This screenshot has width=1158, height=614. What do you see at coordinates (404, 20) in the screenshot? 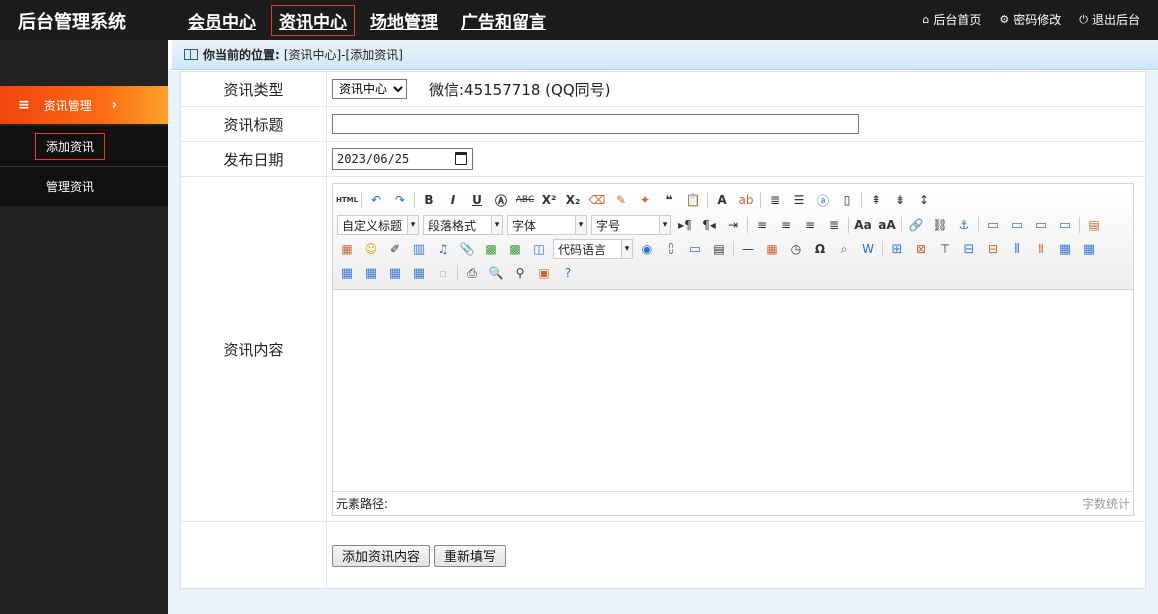
I see `nav-venue-management: 场地管理` at bounding box center [404, 20].